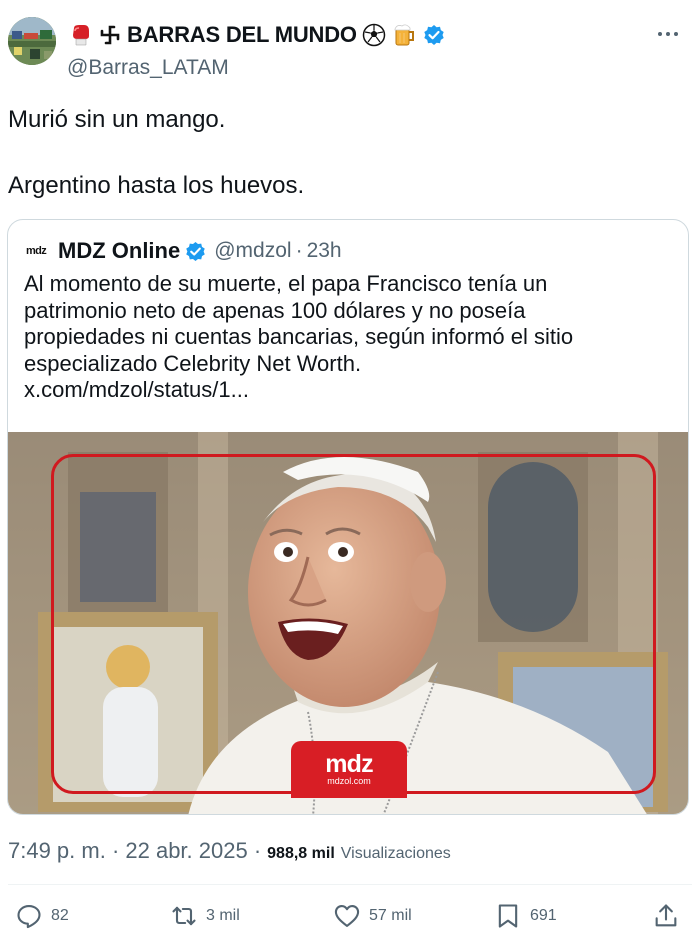  What do you see at coordinates (252, 251) in the screenshot?
I see `quoted-author-handle: @mdzol` at bounding box center [252, 251].